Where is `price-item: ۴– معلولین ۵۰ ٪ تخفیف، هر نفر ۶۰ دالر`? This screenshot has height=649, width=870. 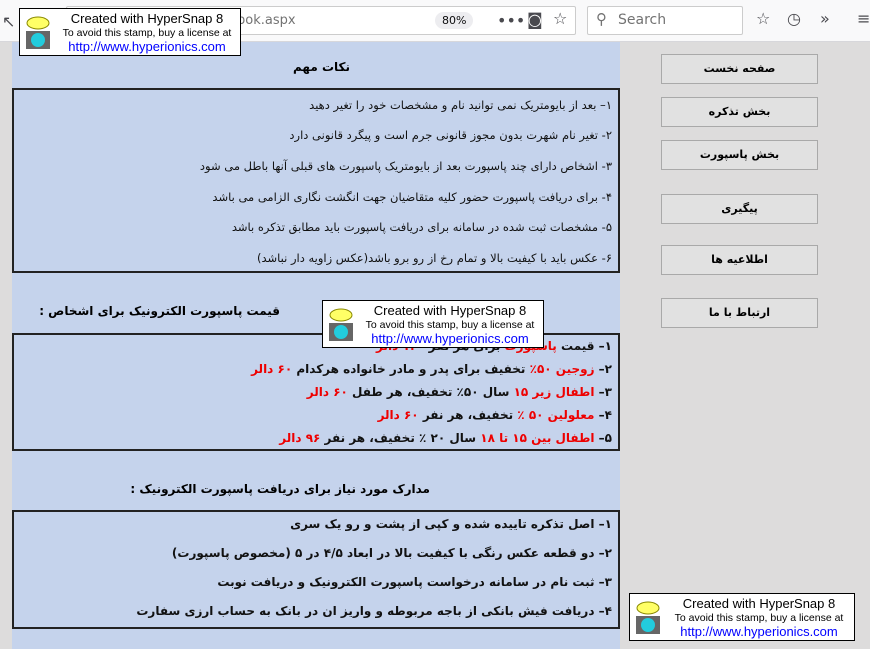
price-item: ۴– معلولین ۵۰ ٪ تخفیف، هر نفر ۶۰ دالر is located at coordinates (495, 415).